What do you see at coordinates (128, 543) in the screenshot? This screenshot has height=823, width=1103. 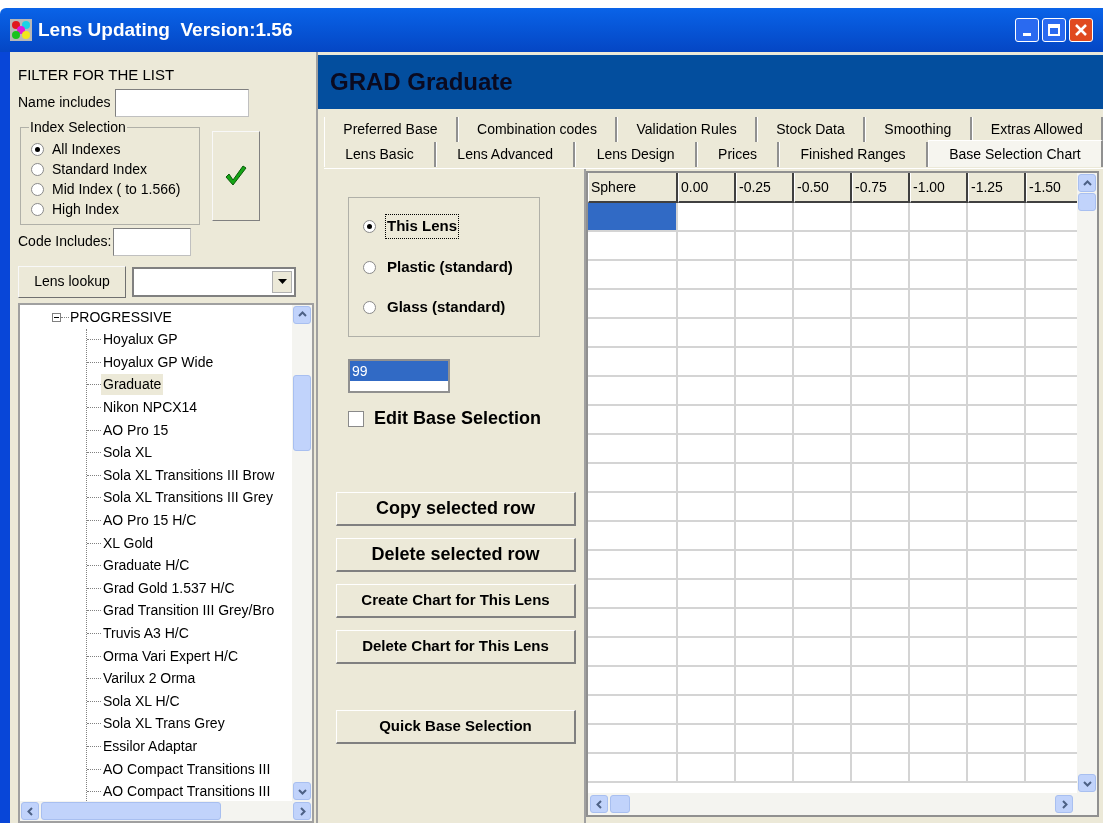 I see `tree-item: XL Gold` at bounding box center [128, 543].